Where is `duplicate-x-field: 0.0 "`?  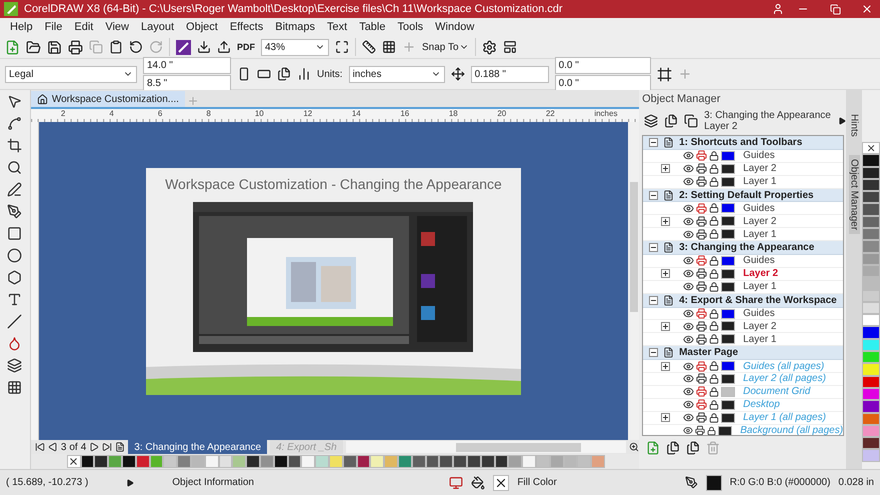
duplicate-x-field: 0.0 " is located at coordinates (602, 65).